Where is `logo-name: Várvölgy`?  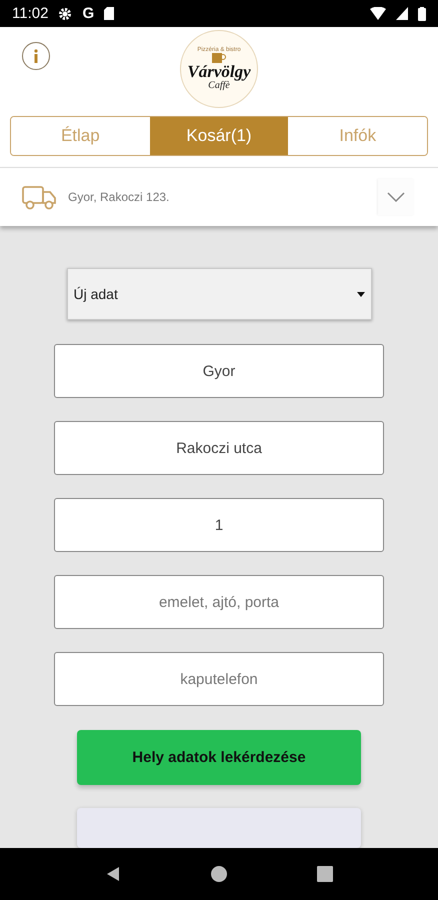 logo-name: Várvölgy is located at coordinates (219, 71).